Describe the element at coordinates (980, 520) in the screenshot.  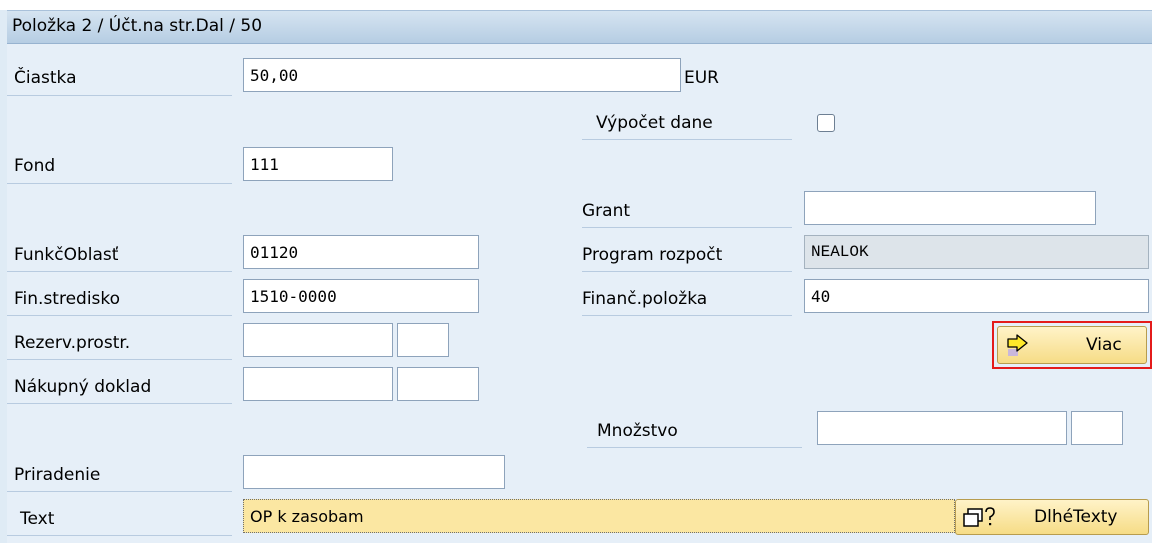
I see `long-text-icon` at that location.